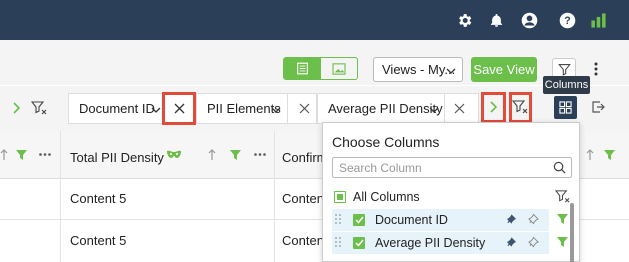 This screenshot has width=629, height=262. I want to click on filter-chip-label: PII Elements, so click(244, 108).